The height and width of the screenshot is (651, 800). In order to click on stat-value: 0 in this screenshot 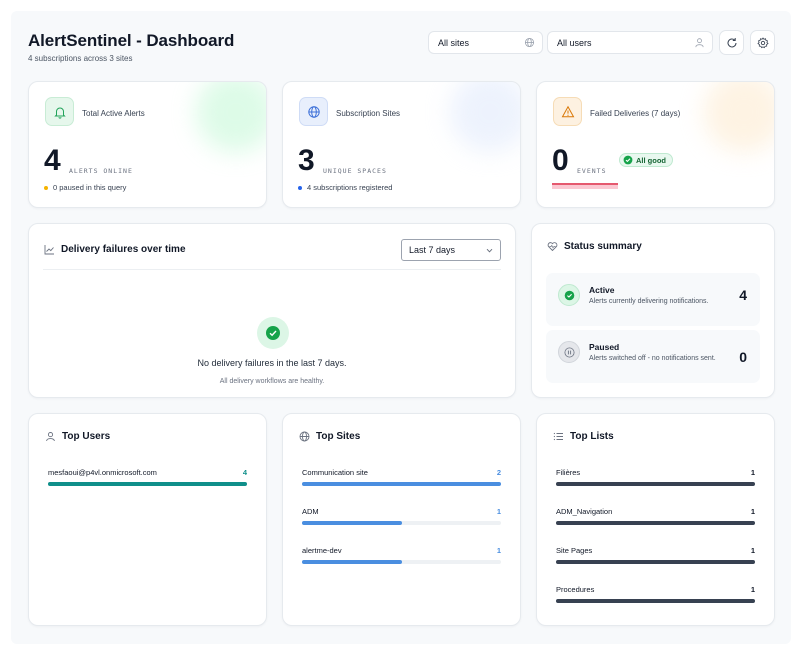, I will do `click(560, 160)`.